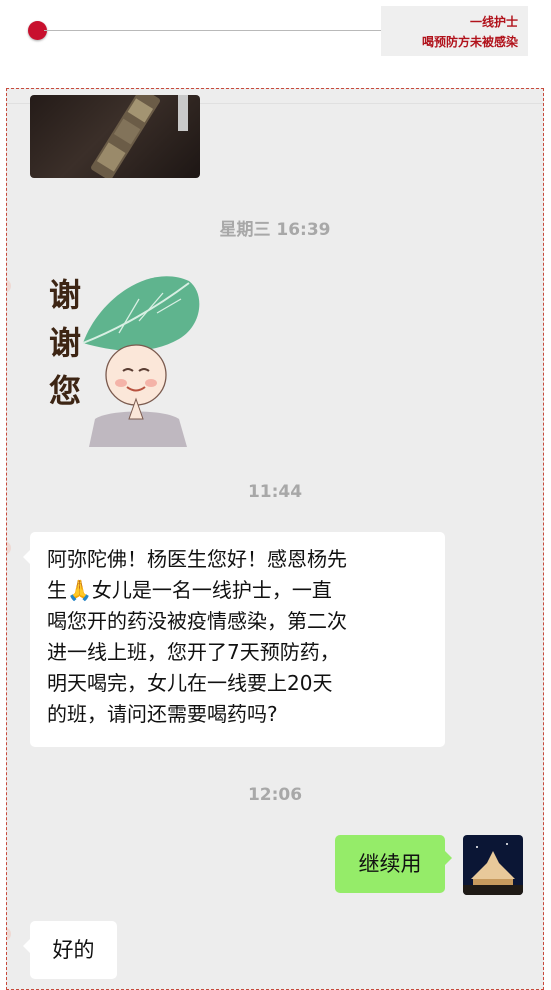  Describe the element at coordinates (197, 559) in the screenshot. I see `message-line: 阿弥陀佛！杨医生您好！感恩杨先` at that location.